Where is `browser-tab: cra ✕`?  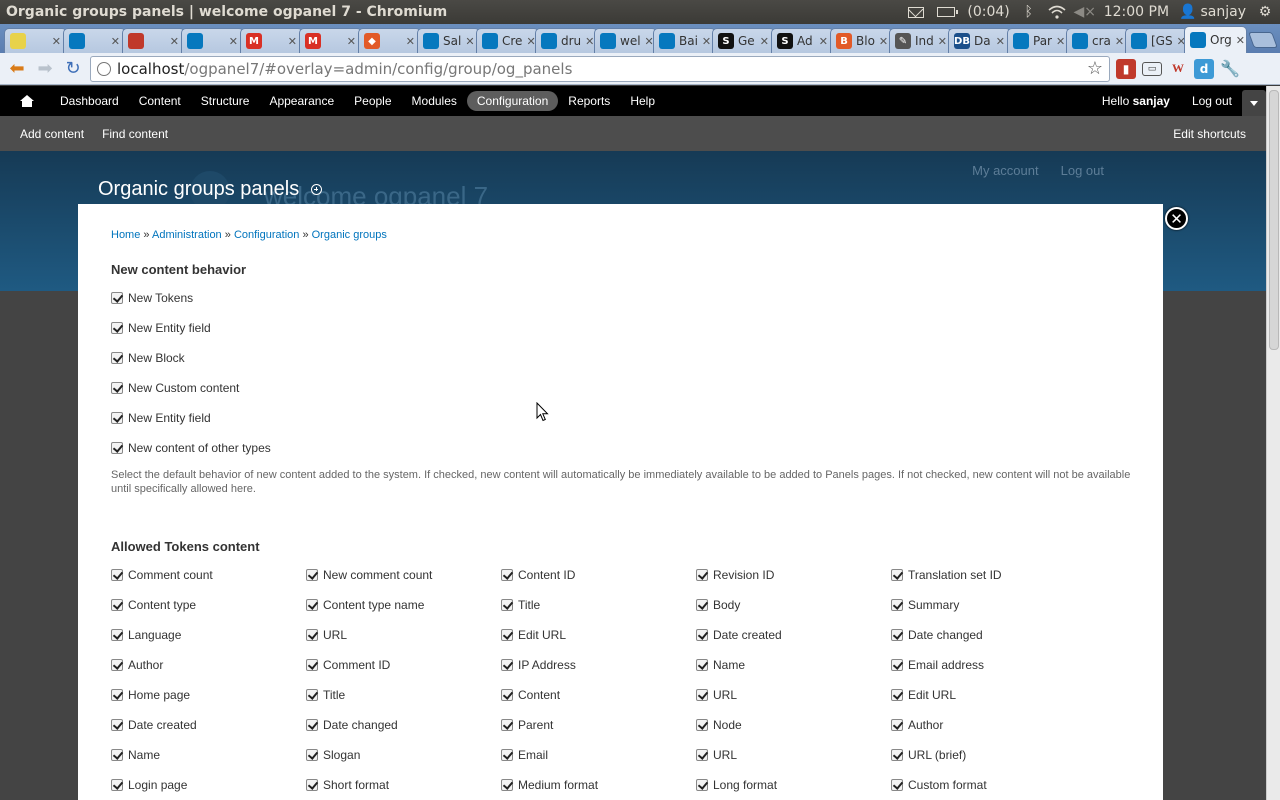
browser-tab: cra ✕ is located at coordinates (1097, 40).